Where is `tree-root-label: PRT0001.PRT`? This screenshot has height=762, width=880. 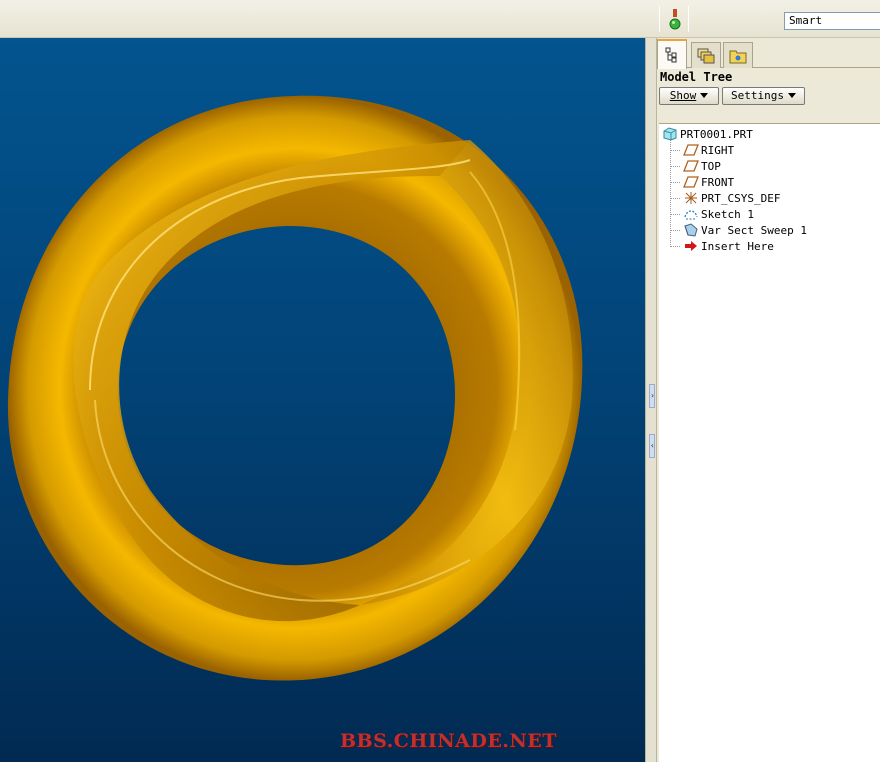 tree-root-label: PRT0001.PRT is located at coordinates (716, 134).